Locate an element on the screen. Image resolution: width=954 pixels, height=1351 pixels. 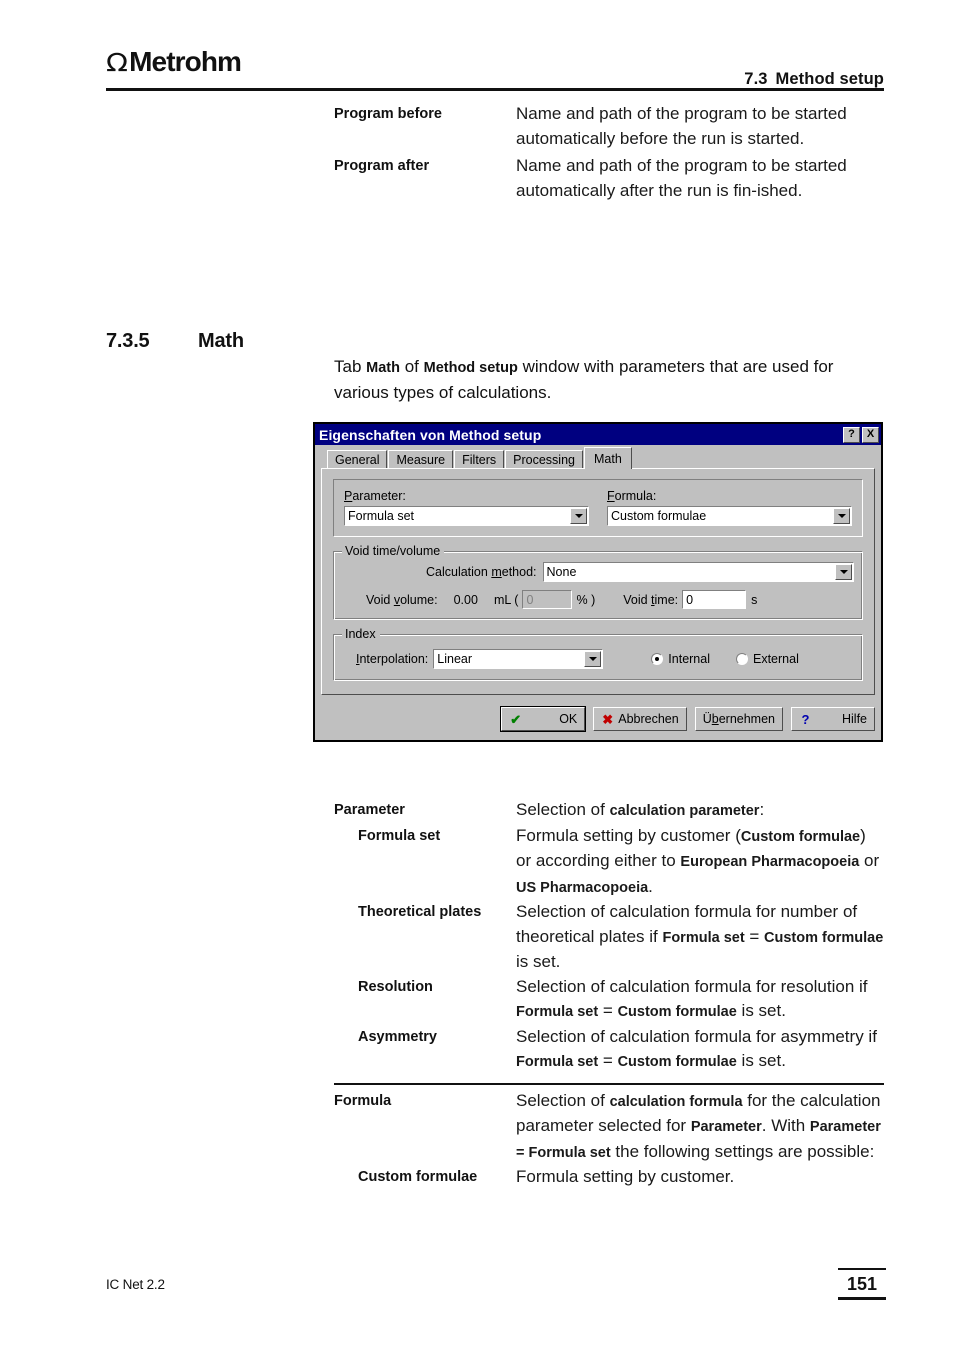
description-text: . With is located at coordinates (785, 1125).